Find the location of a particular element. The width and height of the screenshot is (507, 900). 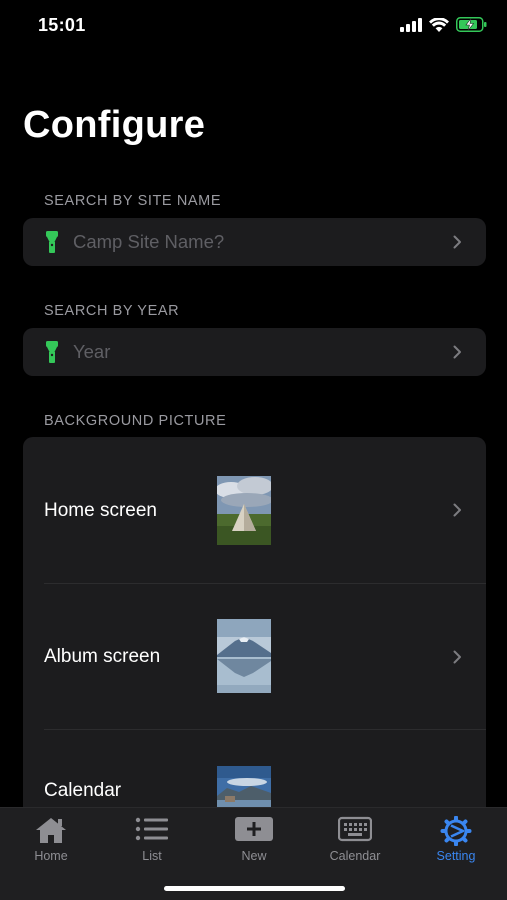

tab-label: Home is located at coordinates (51, 856).